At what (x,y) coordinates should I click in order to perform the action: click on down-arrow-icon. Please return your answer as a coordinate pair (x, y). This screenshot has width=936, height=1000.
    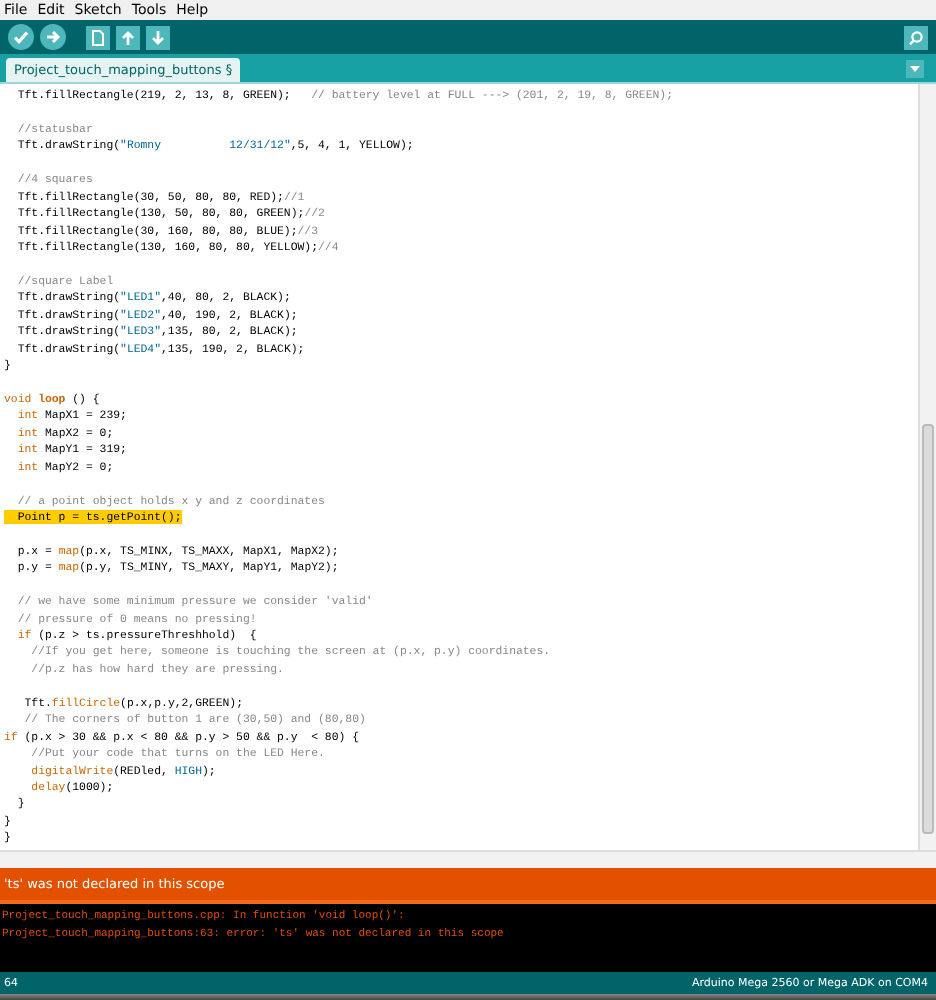
    Looking at the image, I should click on (158, 37).